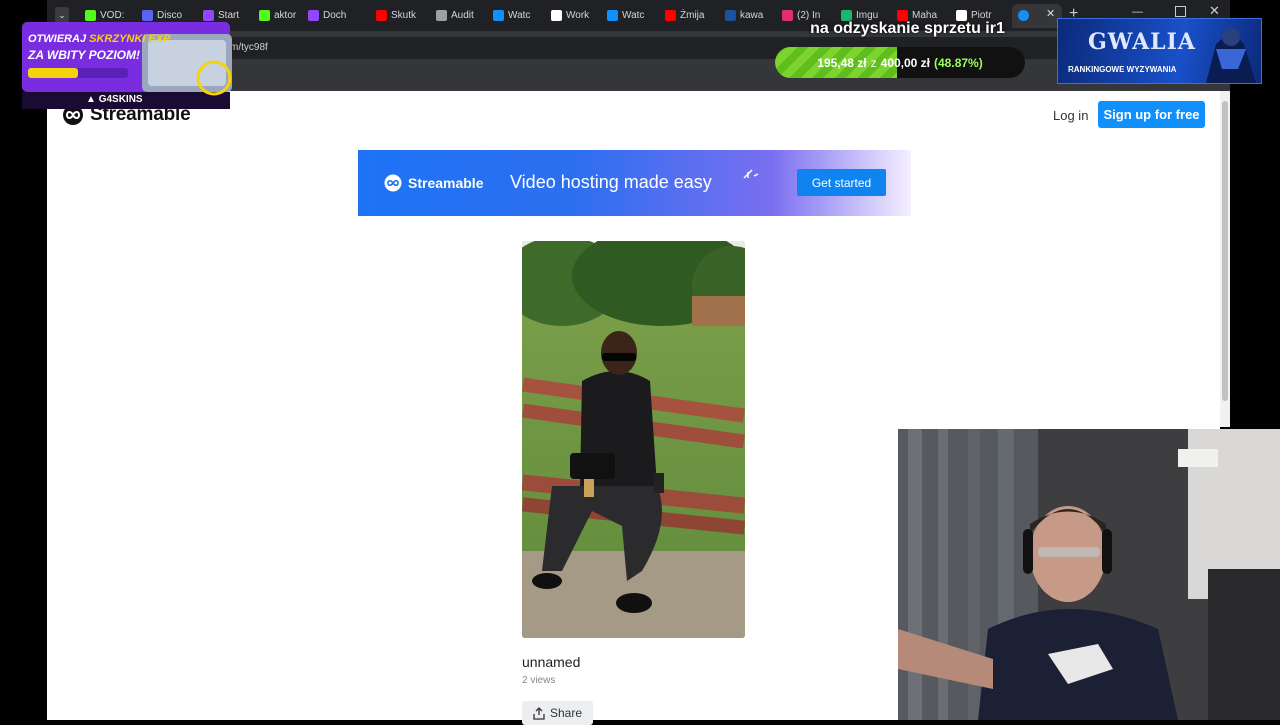 Image resolution: width=1280 pixels, height=725 pixels. What do you see at coordinates (1070, 115) in the screenshot?
I see `login-link: Log in` at bounding box center [1070, 115].